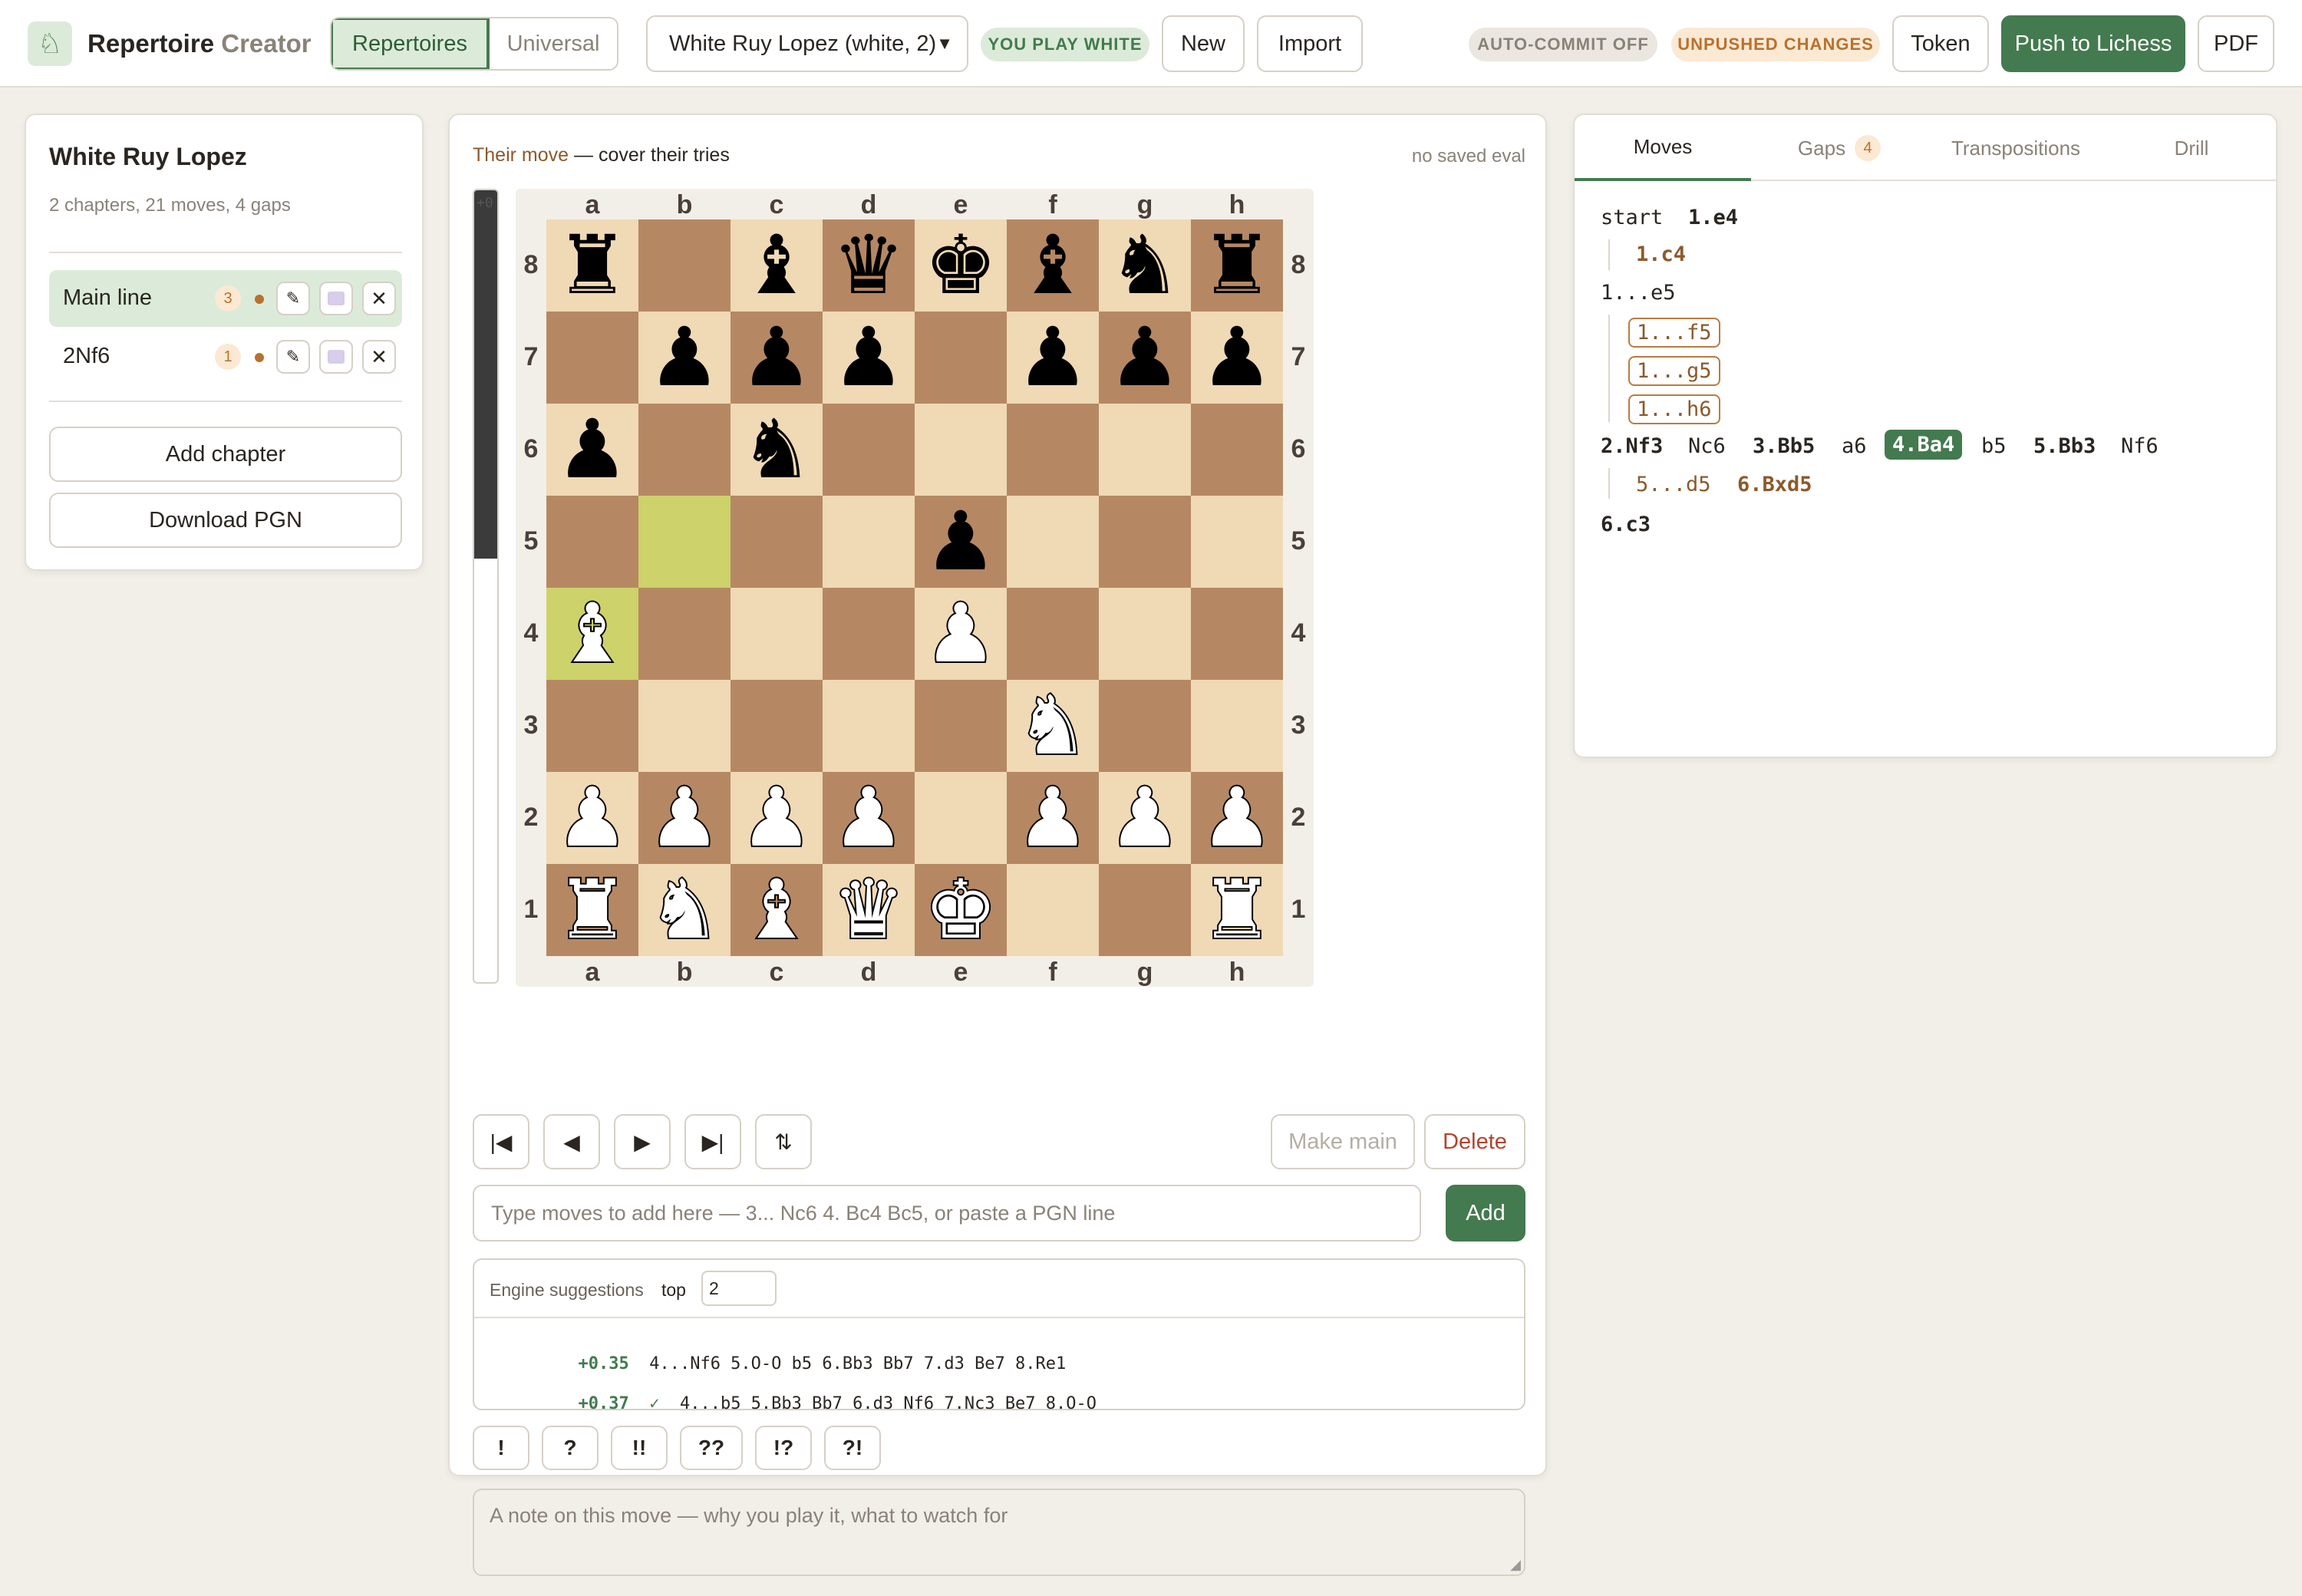  Describe the element at coordinates (1145, 450) in the screenshot. I see `square-g6` at that location.